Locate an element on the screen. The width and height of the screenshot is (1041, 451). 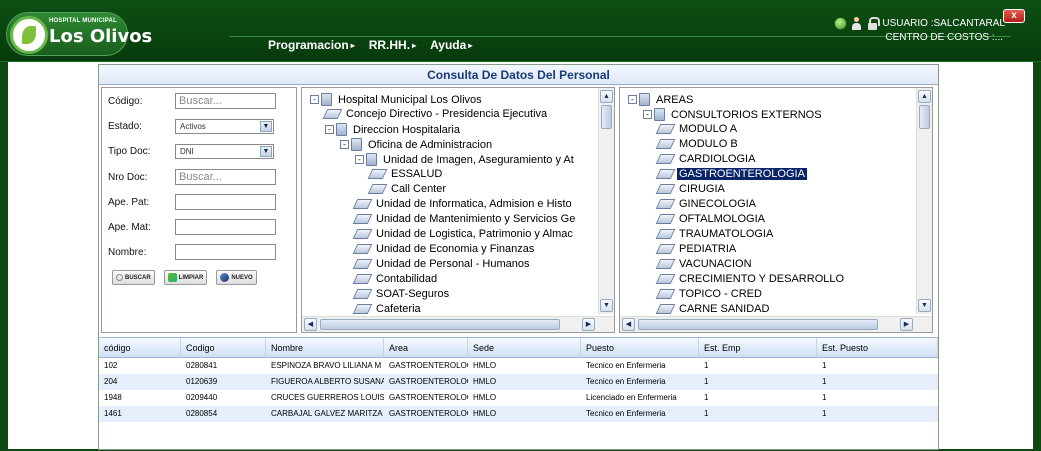
tipo-doc-select: DNI ▼ is located at coordinates (224, 151).